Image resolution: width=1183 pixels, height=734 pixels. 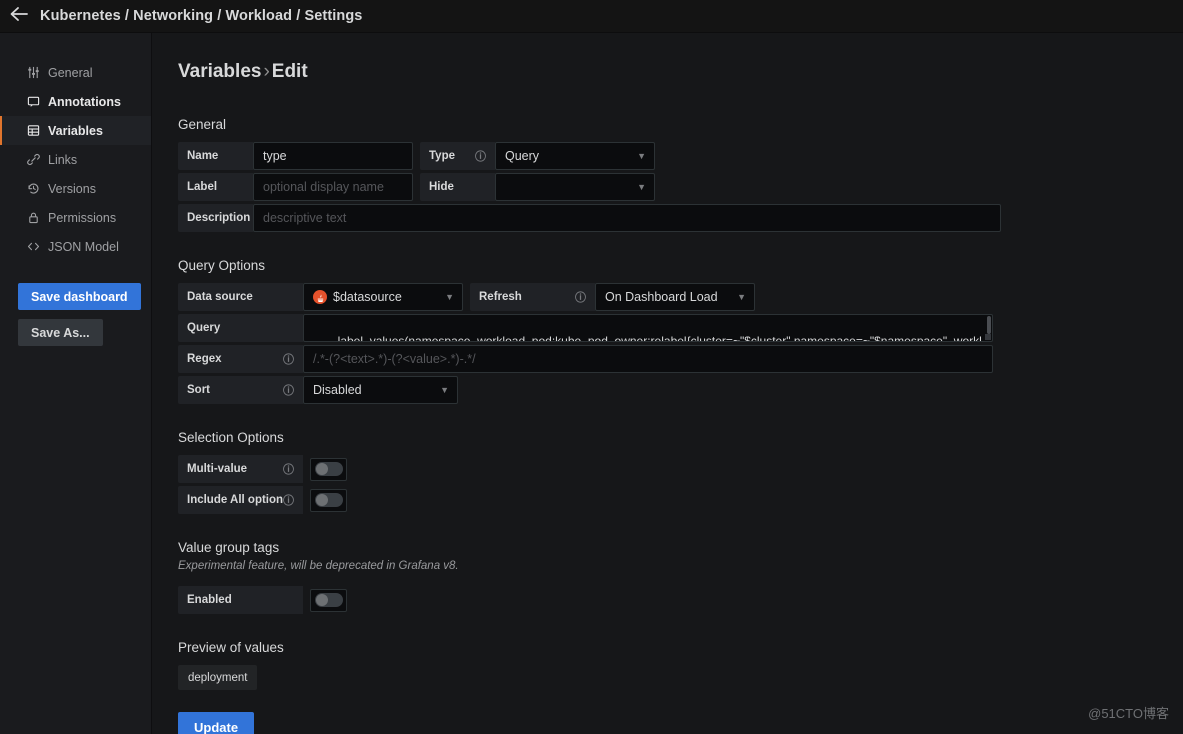 I want to click on regex-input: /.*-(?<text>.*)-(?<value>.*)-.*/, so click(x=648, y=359).